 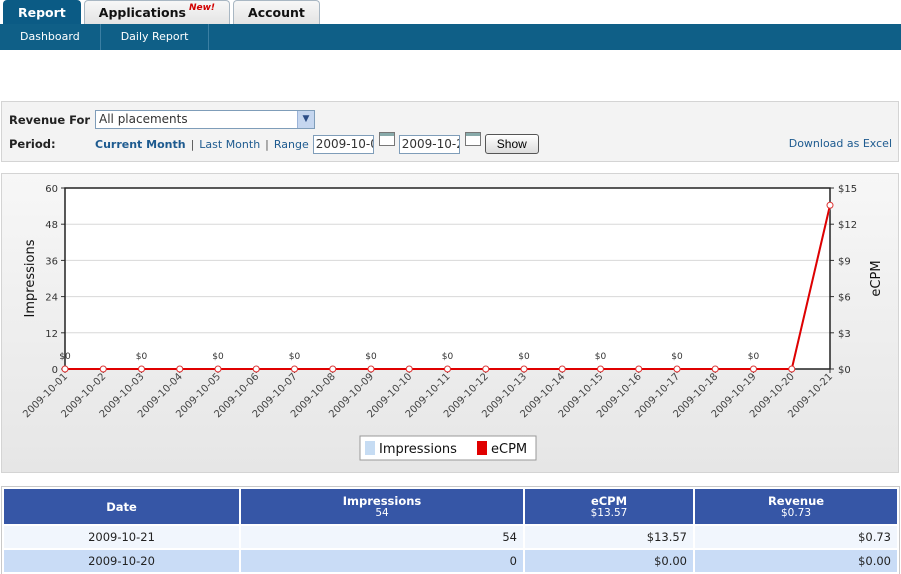 What do you see at coordinates (291, 144) in the screenshot?
I see `range-link: Range` at bounding box center [291, 144].